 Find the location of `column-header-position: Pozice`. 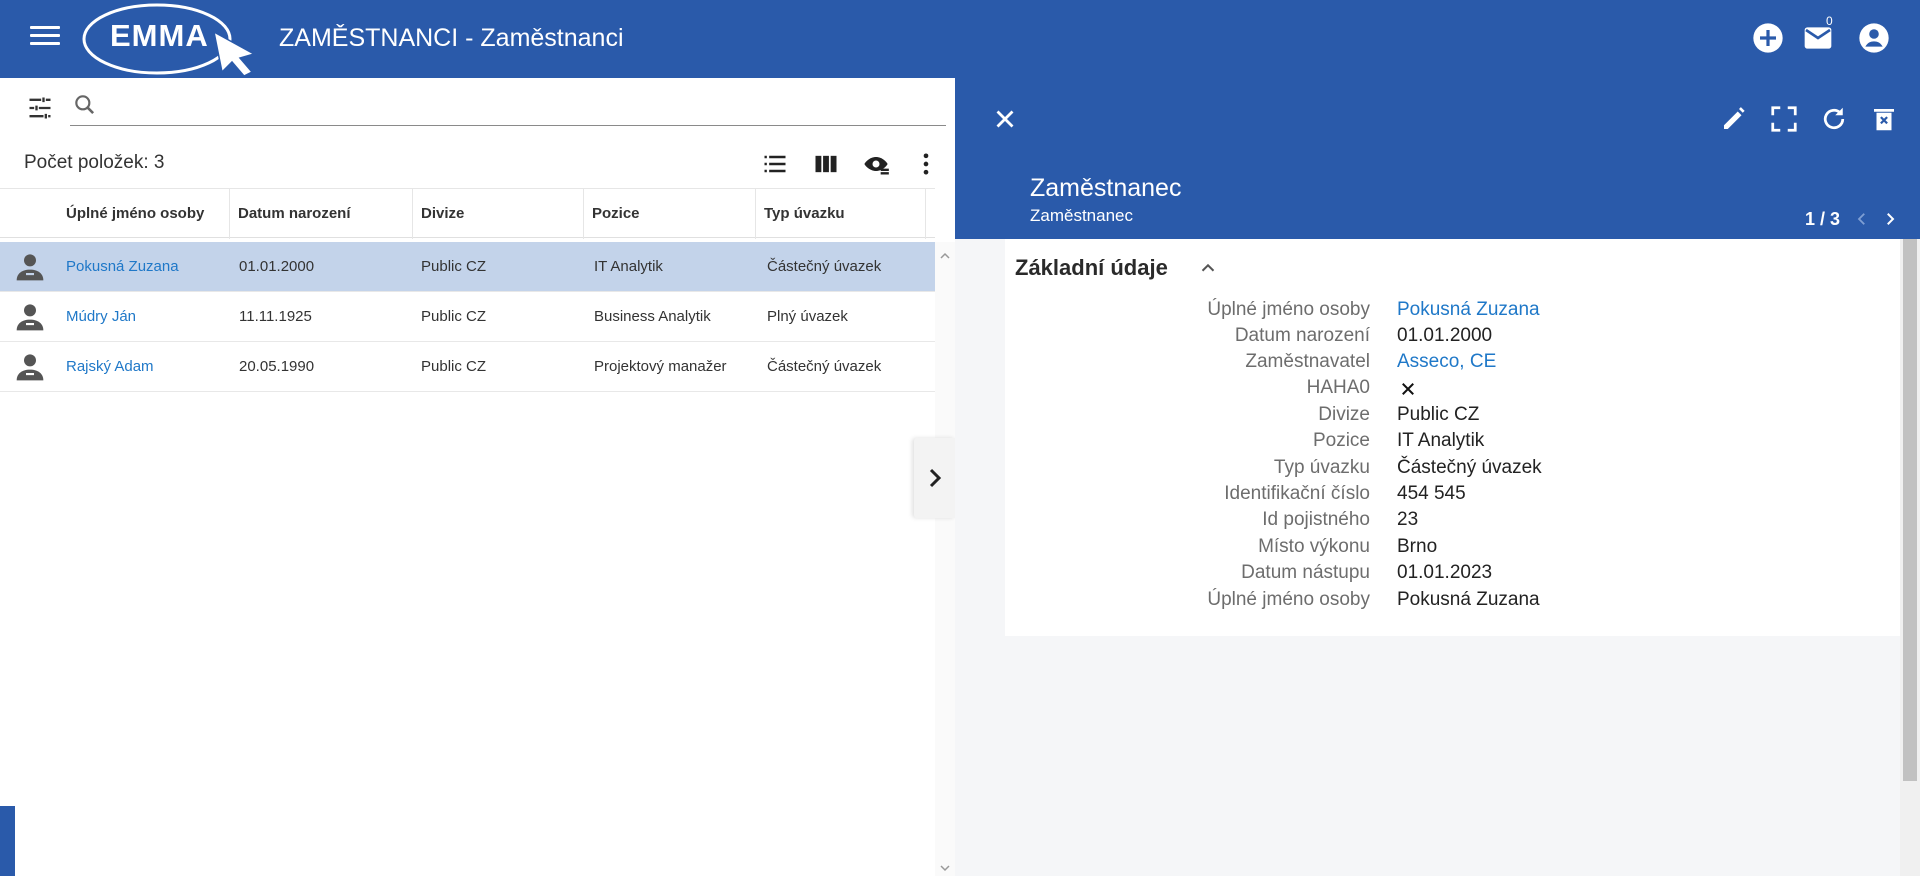

column-header-position: Pozice is located at coordinates (670, 214).